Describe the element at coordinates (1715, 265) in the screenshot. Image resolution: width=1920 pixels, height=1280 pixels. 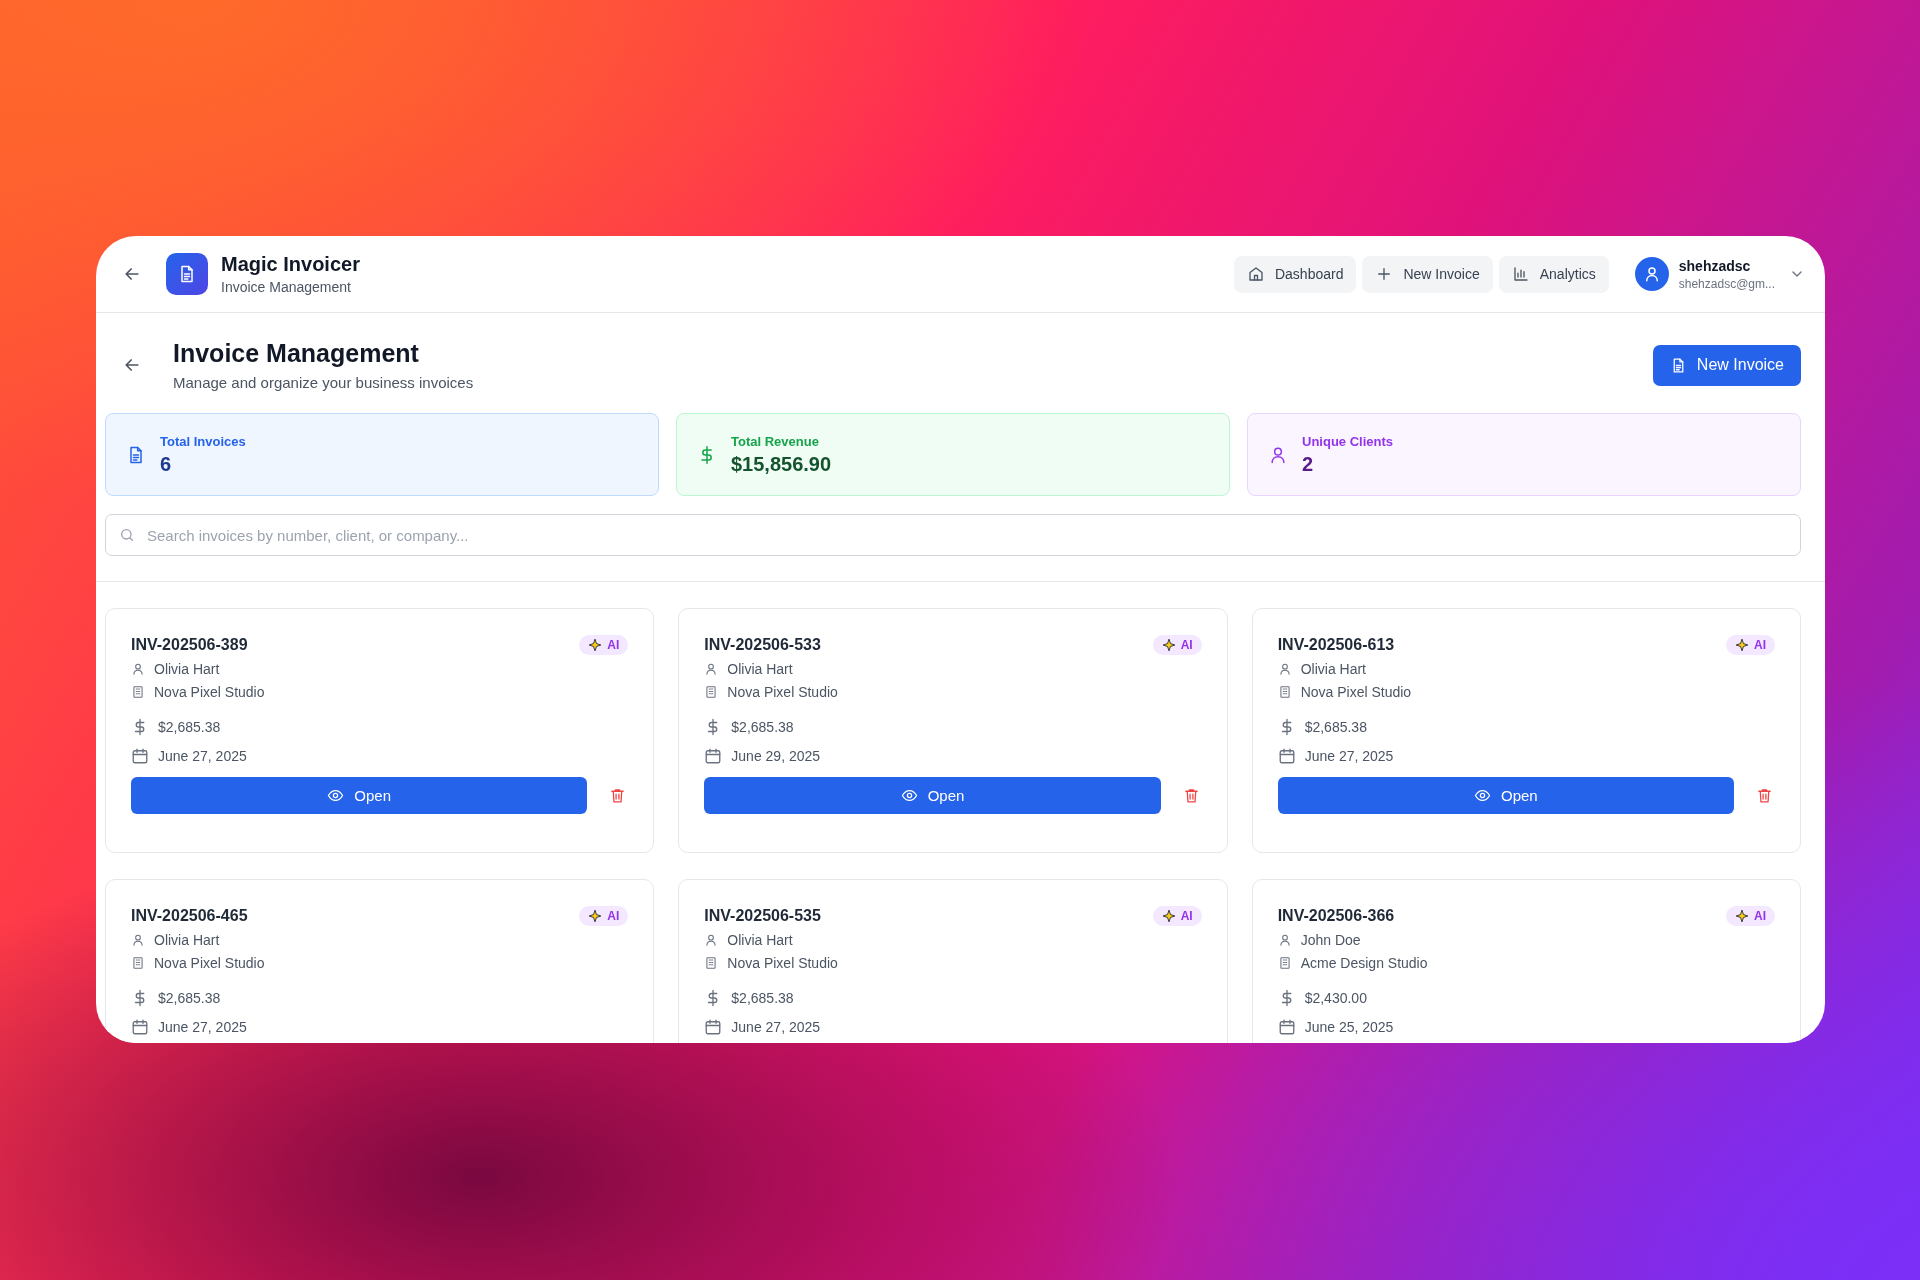
I see `user-name: shehzadsc` at that location.